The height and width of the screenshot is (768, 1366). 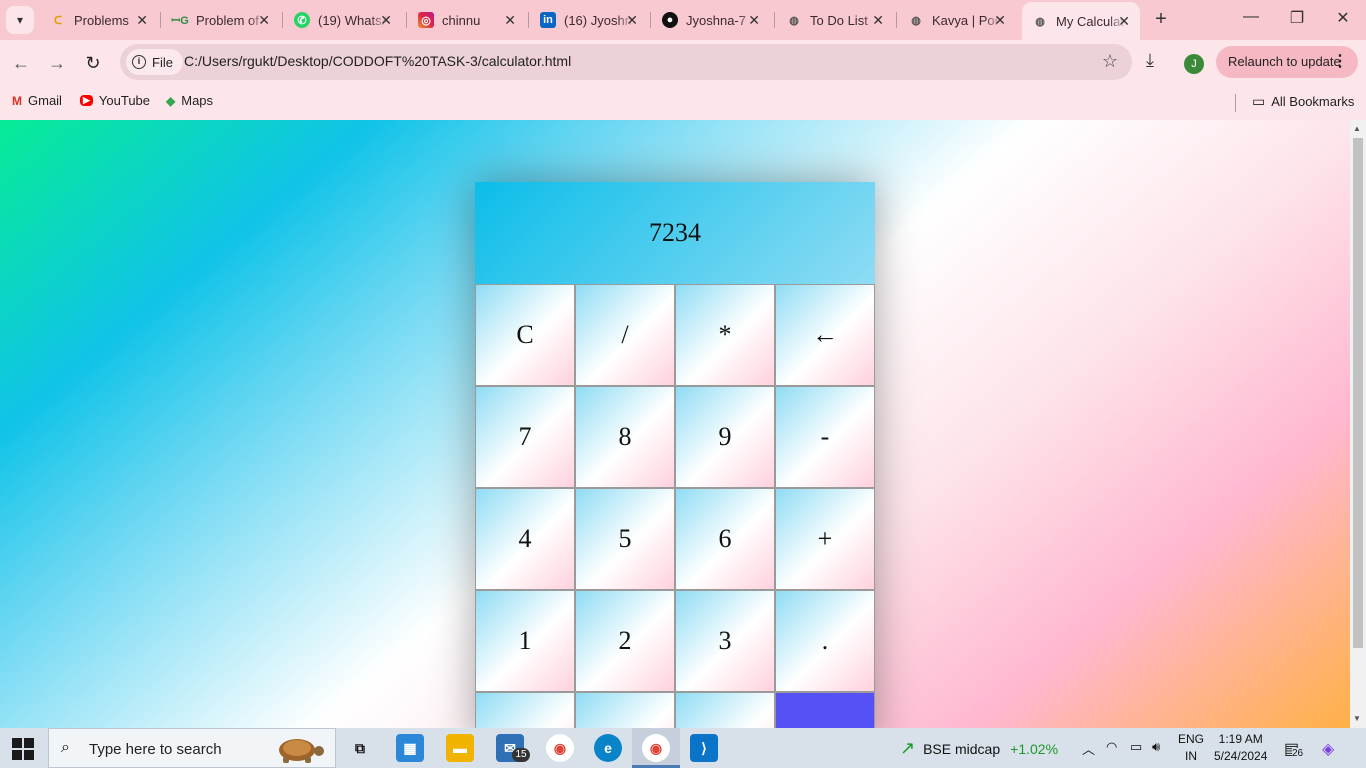 What do you see at coordinates (1328, 749) in the screenshot?
I see `copilot-icon: ◈` at bounding box center [1328, 749].